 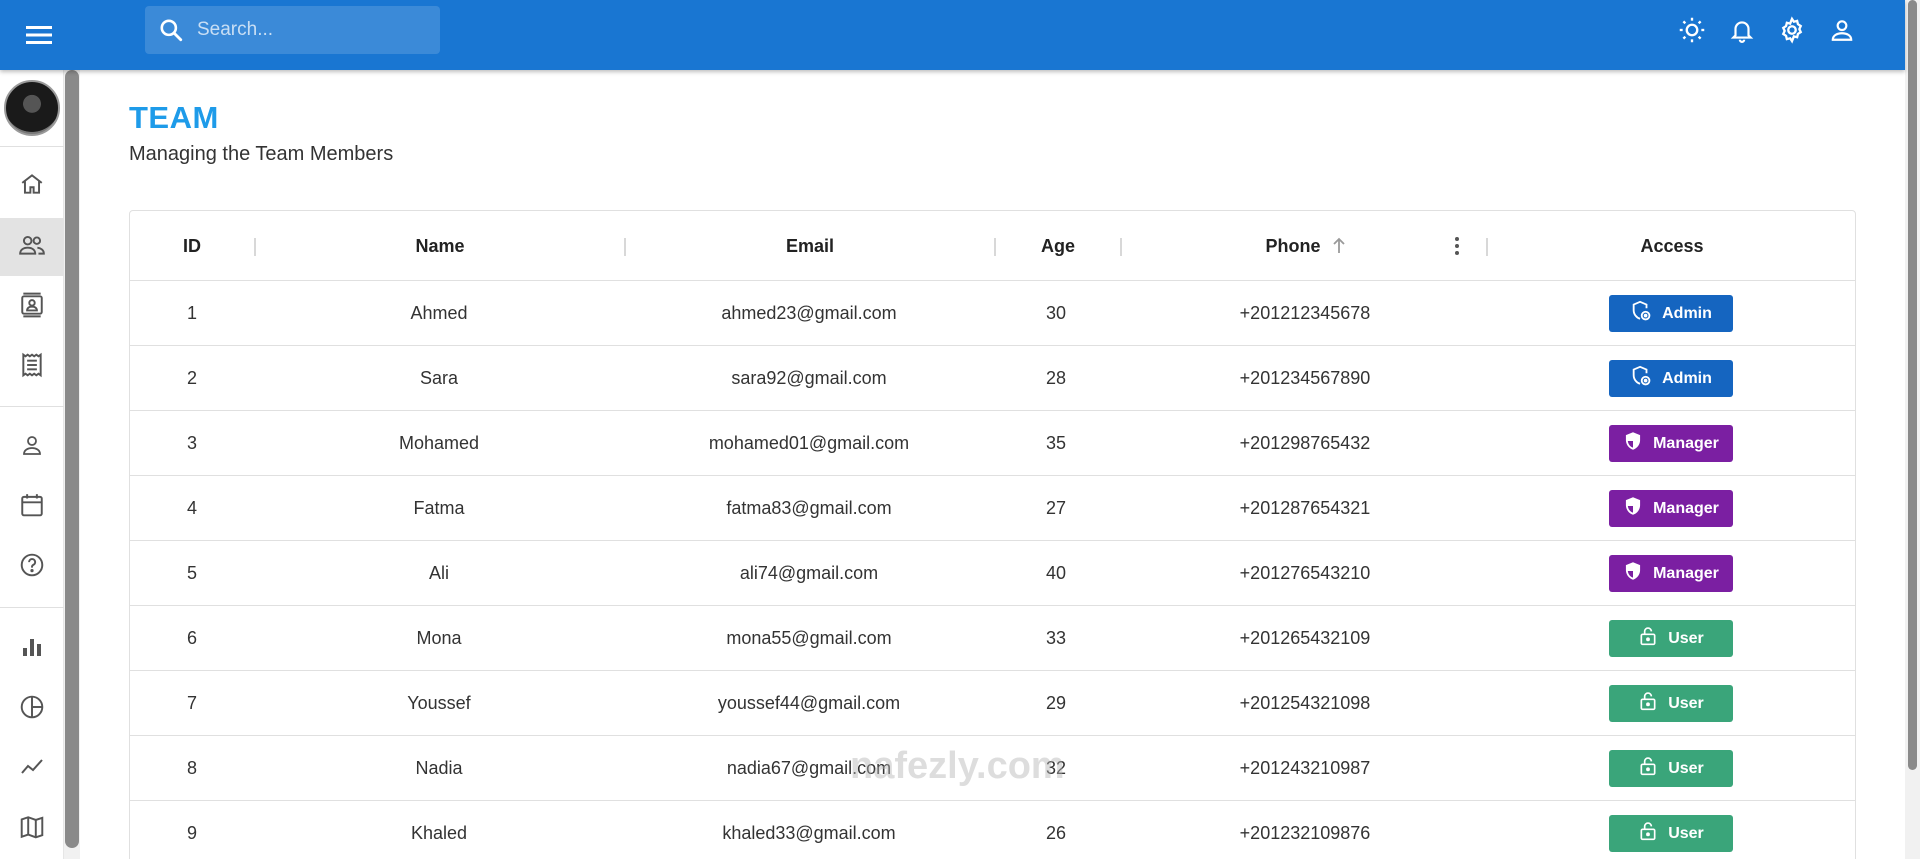 I want to click on cell-age: 29, so click(x=1056, y=703).